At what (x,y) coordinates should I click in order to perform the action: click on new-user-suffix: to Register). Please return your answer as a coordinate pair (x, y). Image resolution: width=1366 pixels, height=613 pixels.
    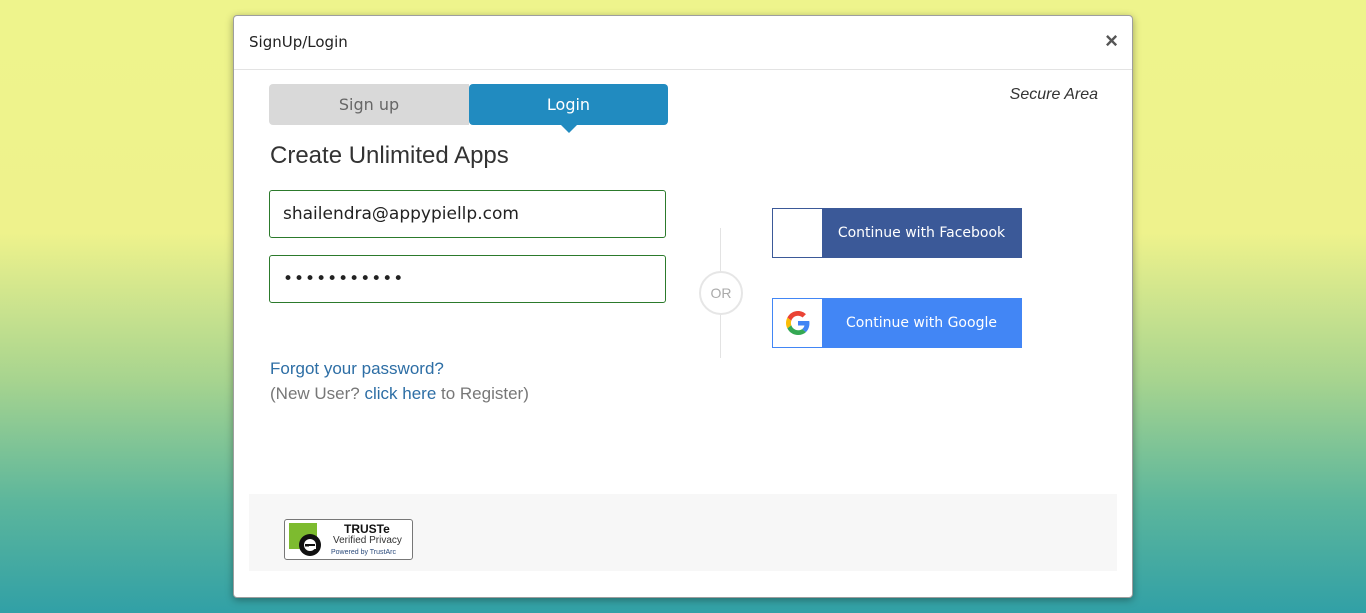
    Looking at the image, I should click on (482, 393).